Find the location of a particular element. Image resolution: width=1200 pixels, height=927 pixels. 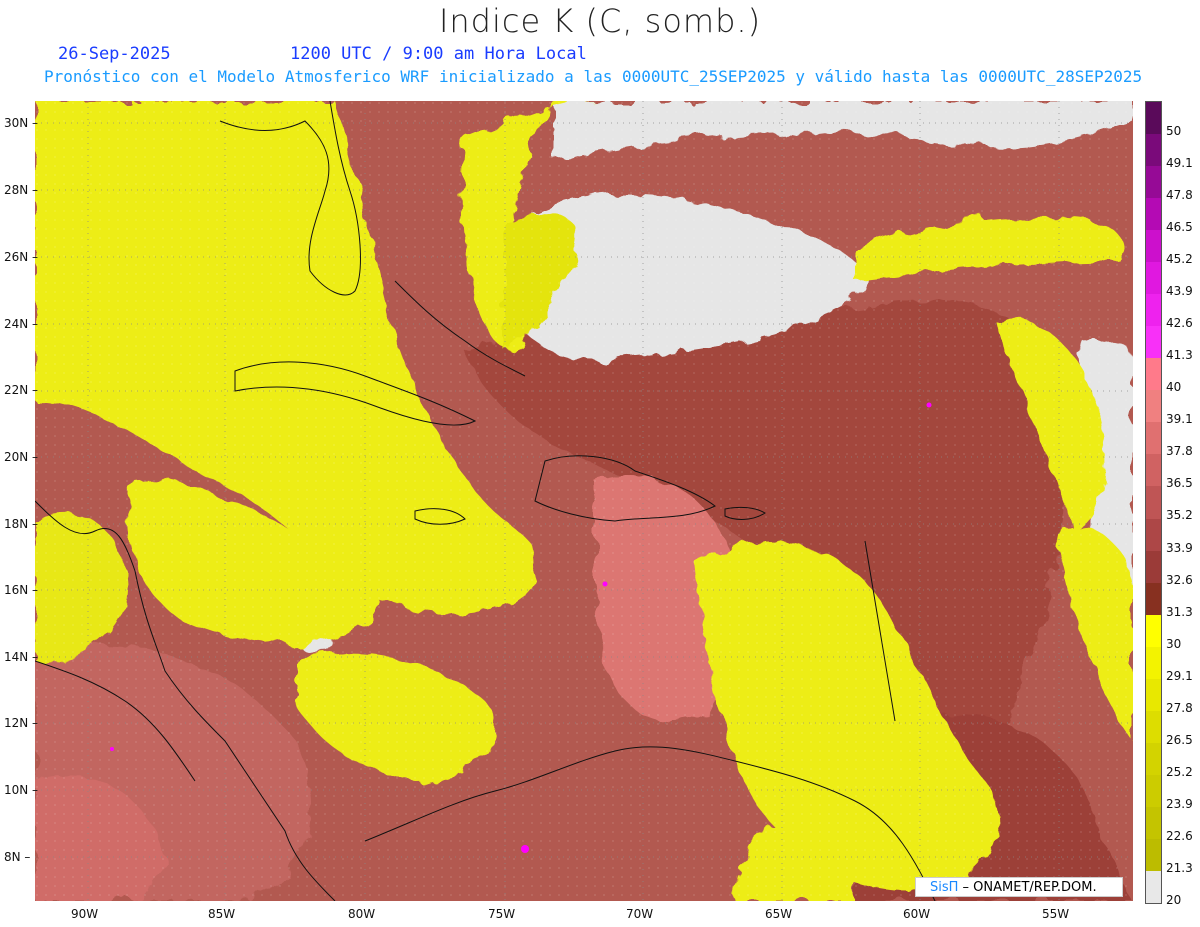

longitude-label: 90W is located at coordinates (85, 914).